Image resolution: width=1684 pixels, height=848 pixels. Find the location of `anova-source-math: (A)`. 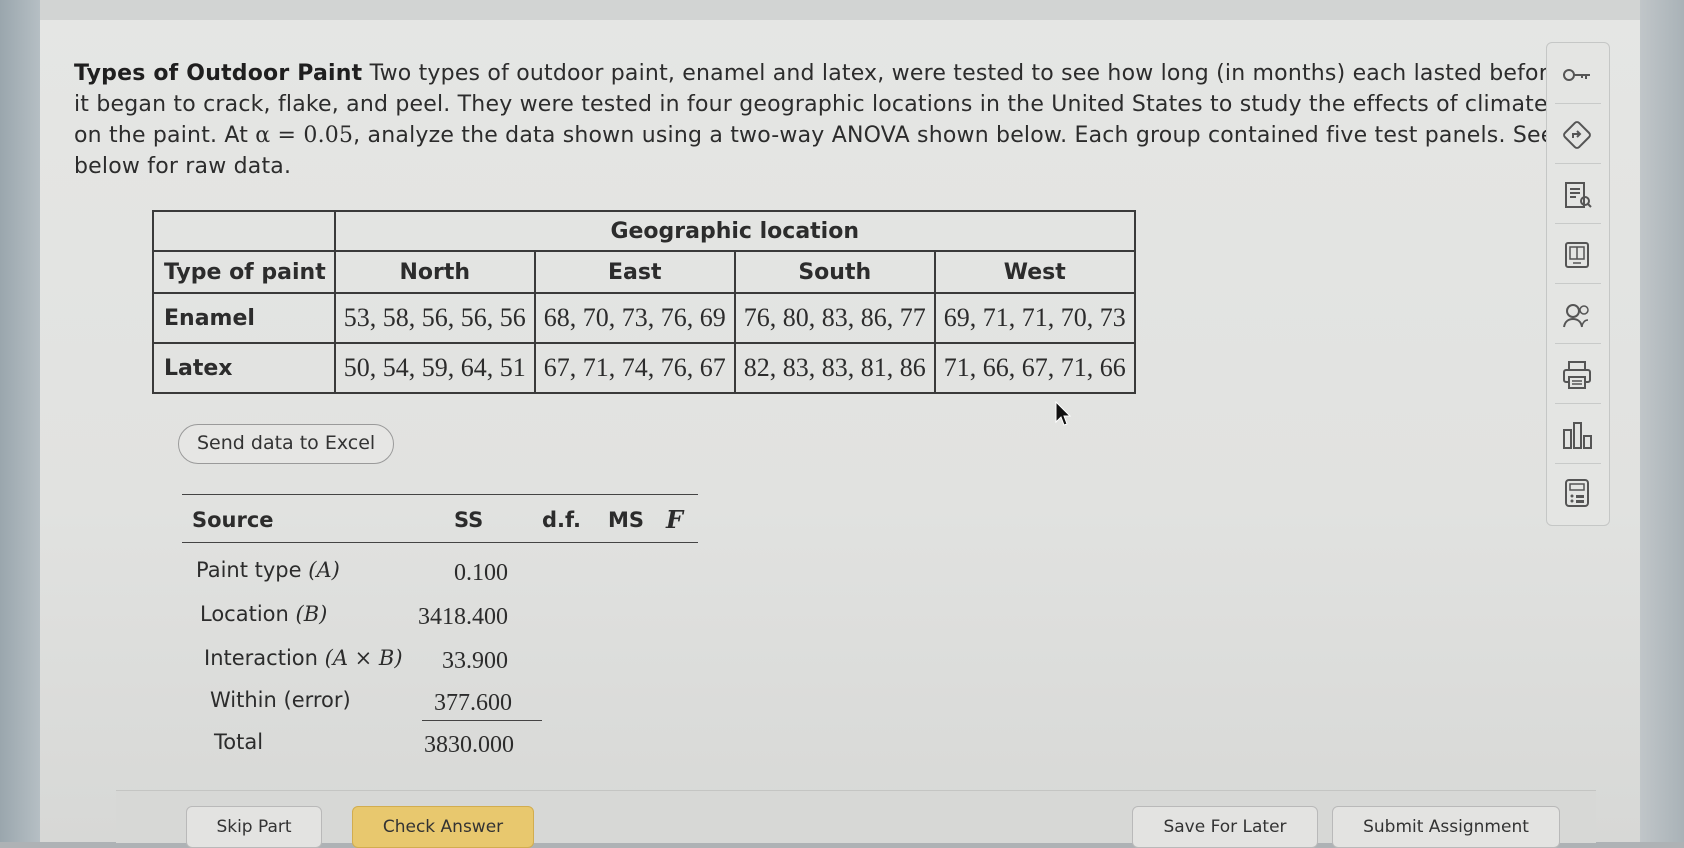

anova-source-math: (A) is located at coordinates (324, 570).